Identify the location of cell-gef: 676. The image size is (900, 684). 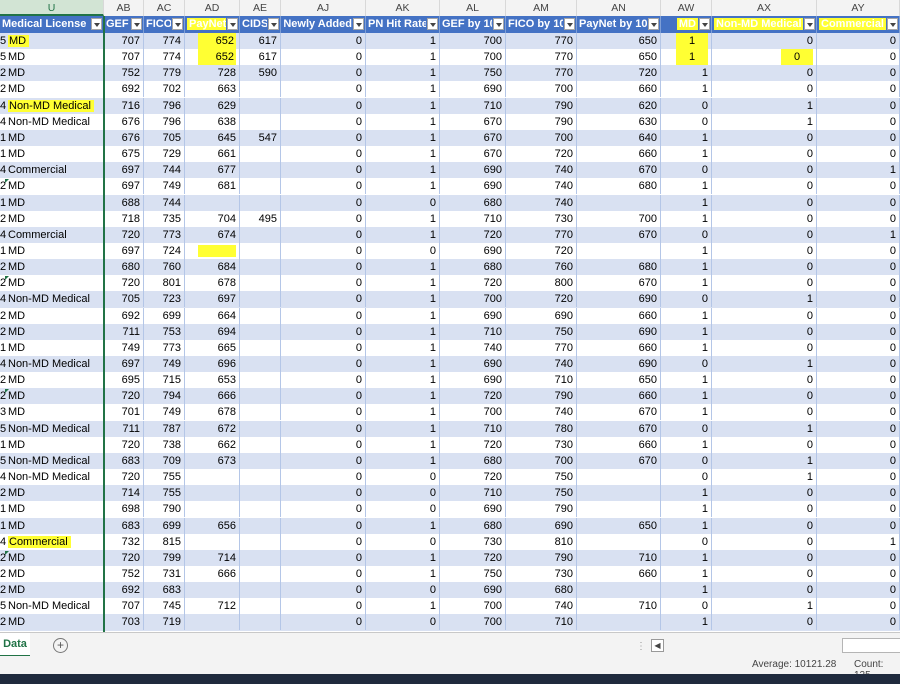
(124, 121).